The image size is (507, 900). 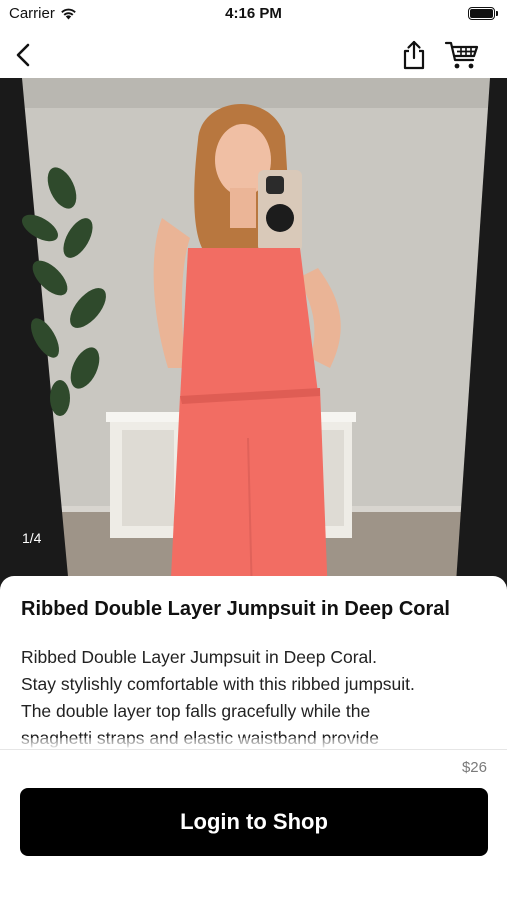 I want to click on status-time: 4:16 PM, so click(x=253, y=13).